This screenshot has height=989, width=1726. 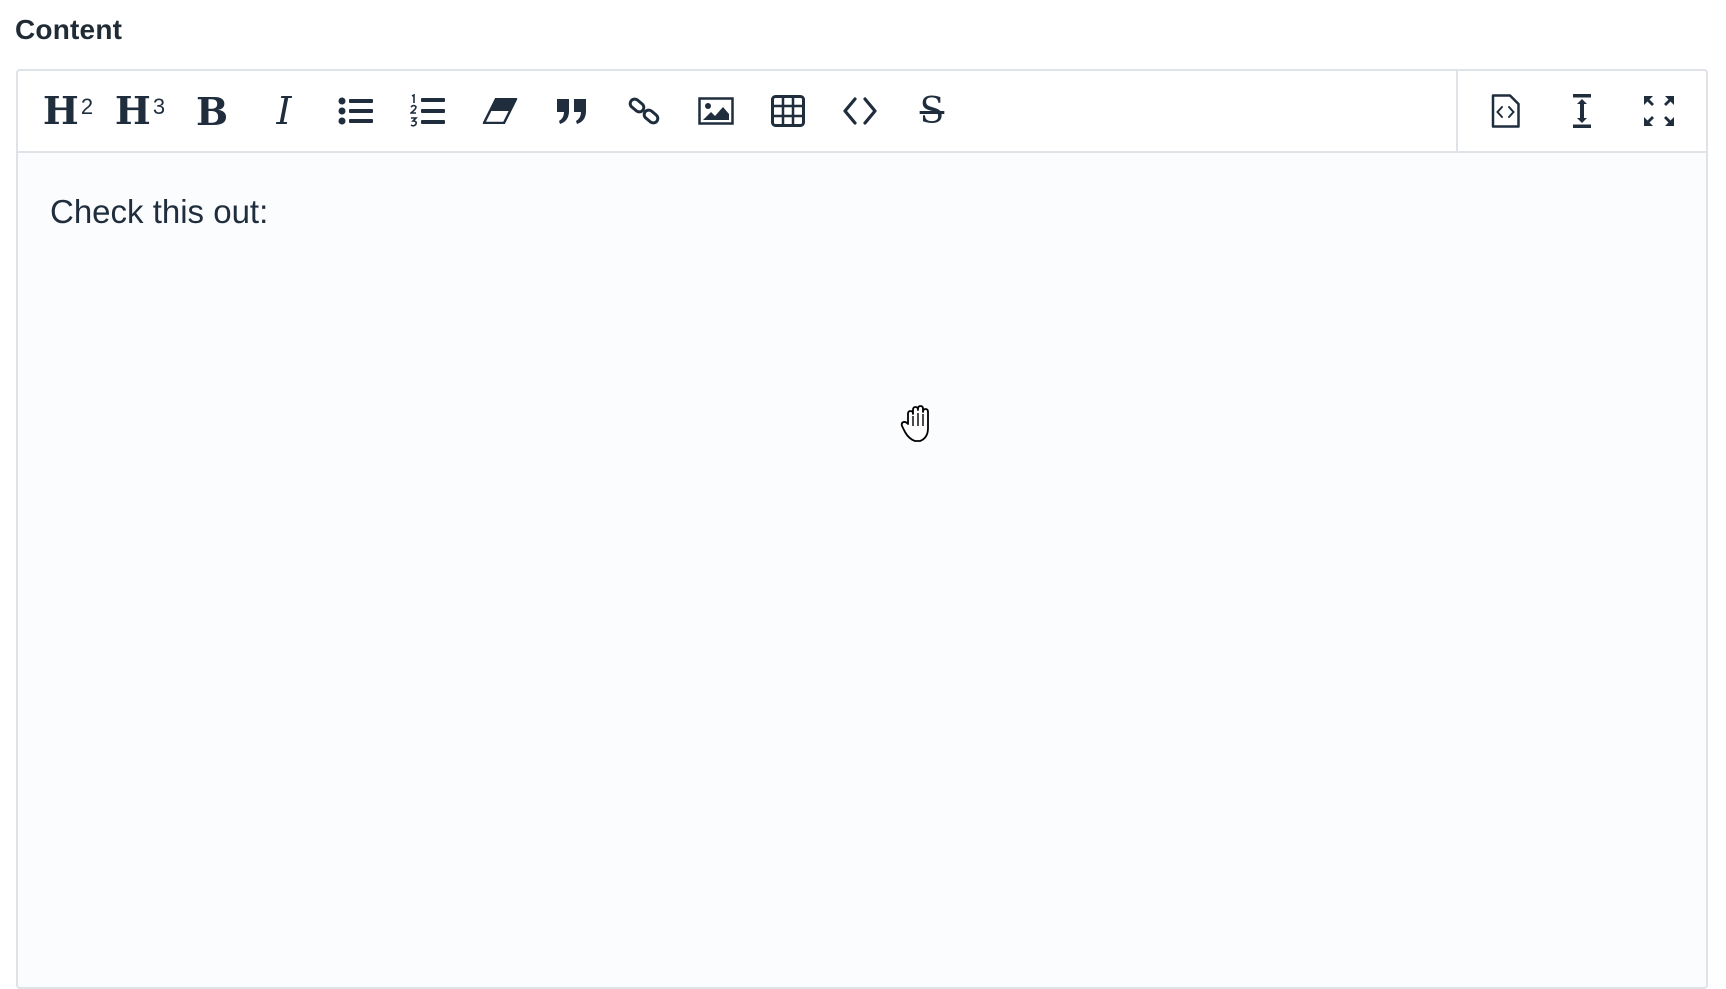 I want to click on grab-hand-icon, so click(x=914, y=423).